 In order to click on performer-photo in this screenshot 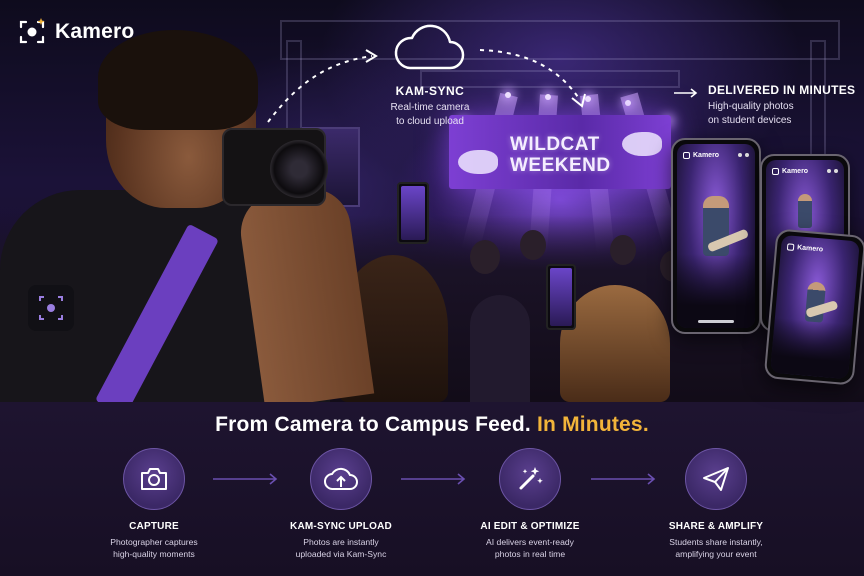, I will do `click(805, 211)`.